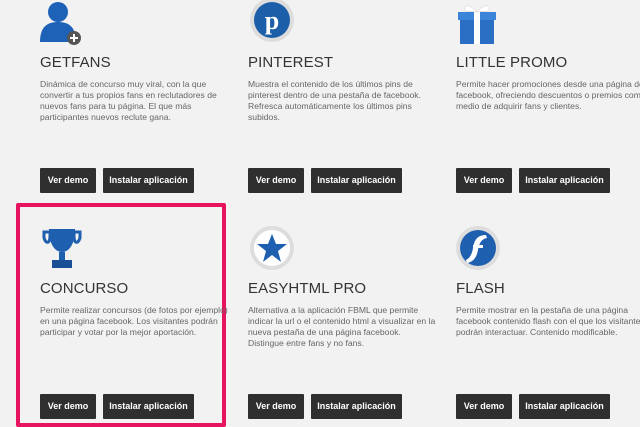 The width and height of the screenshot is (640, 427). Describe the element at coordinates (481, 251) in the screenshot. I see `flash-icon` at that location.